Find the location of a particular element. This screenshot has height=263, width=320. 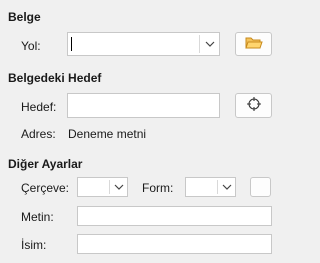

events-button is located at coordinates (260, 187).